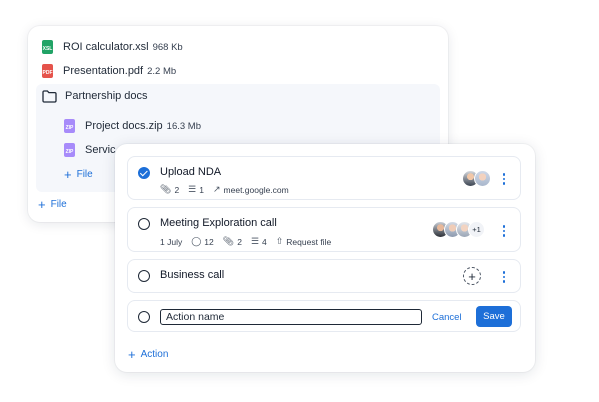 The image size is (599, 402). What do you see at coordinates (192, 275) in the screenshot?
I see `task-title: Business call` at bounding box center [192, 275].